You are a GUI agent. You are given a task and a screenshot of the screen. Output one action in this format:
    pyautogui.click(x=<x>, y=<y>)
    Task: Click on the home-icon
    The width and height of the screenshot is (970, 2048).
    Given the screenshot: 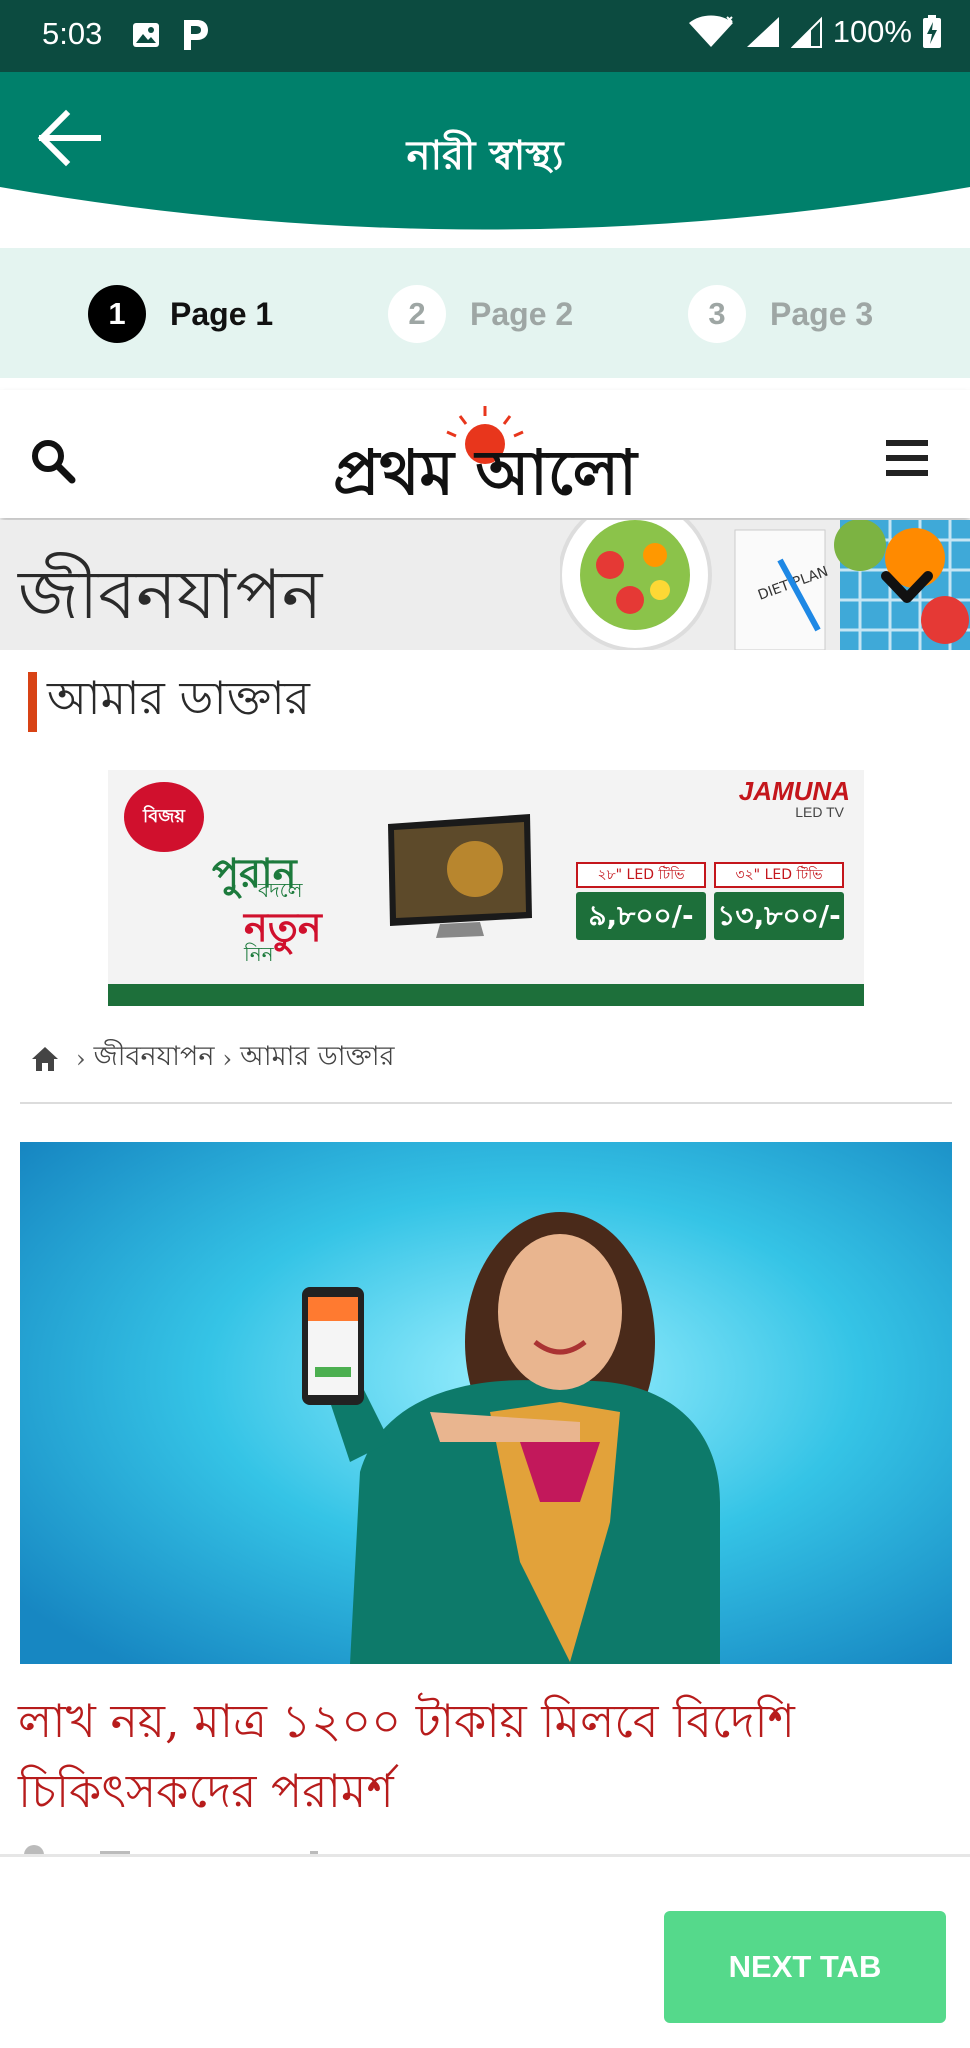 What is the action you would take?
    pyautogui.click(x=45, y=1059)
    